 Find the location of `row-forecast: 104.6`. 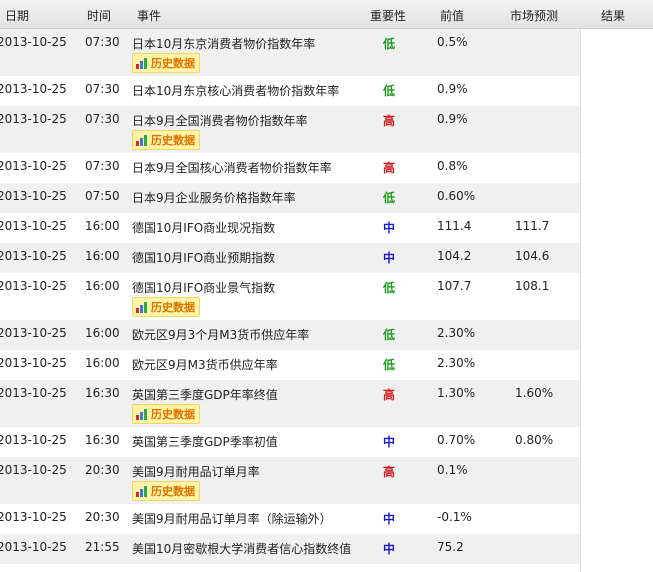

row-forecast: 104.6 is located at coordinates (532, 256).